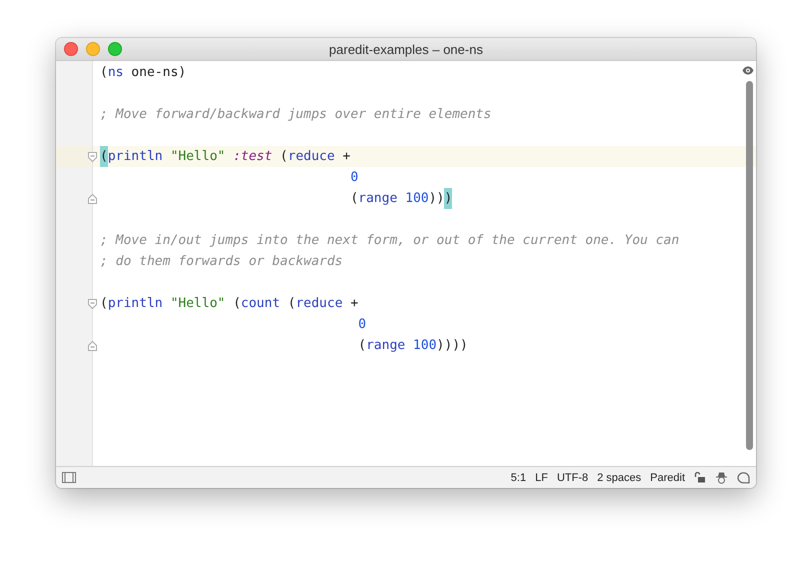 Image resolution: width=812 pixels, height=562 pixels. Describe the element at coordinates (700, 477) in the screenshot. I see `lock-icon` at that location.